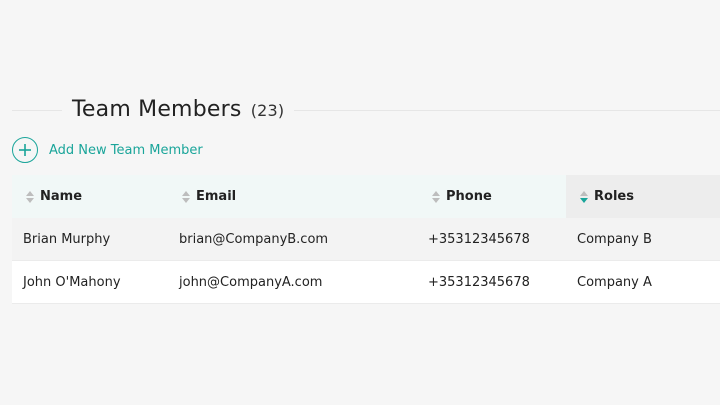  What do you see at coordinates (251, 282) in the screenshot?
I see `cell-email: john@CompanyA.com` at bounding box center [251, 282].